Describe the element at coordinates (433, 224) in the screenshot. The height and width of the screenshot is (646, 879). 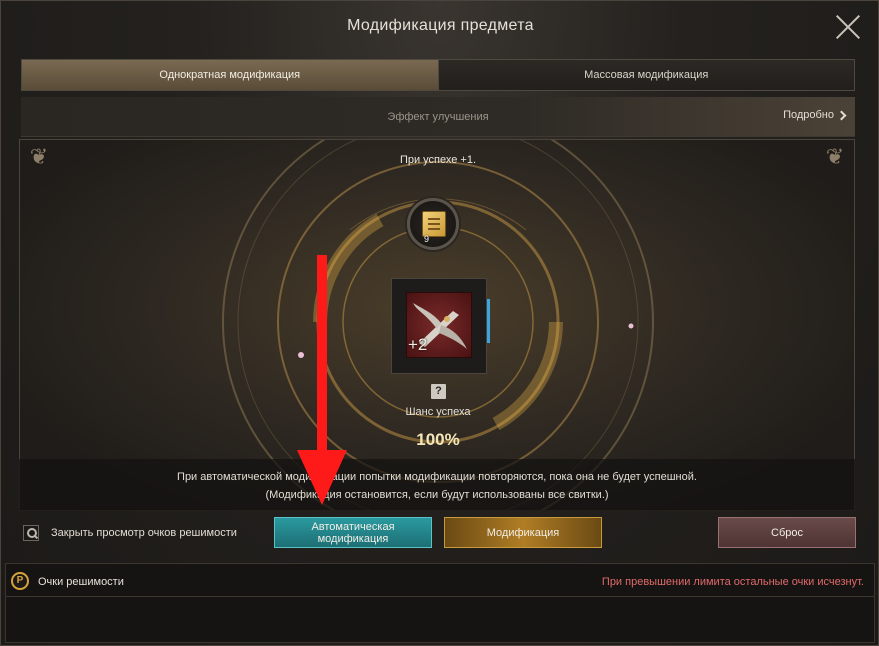
I see `scroll-slot: 9` at that location.